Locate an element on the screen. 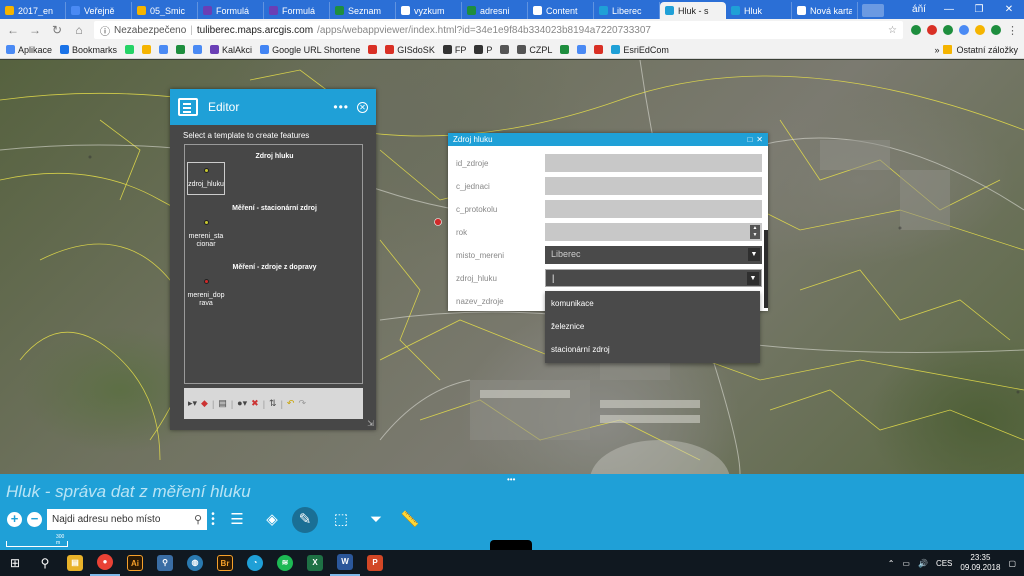 The image size is (1024, 576). windows-start-icon: ⊞ is located at coordinates (15, 563).